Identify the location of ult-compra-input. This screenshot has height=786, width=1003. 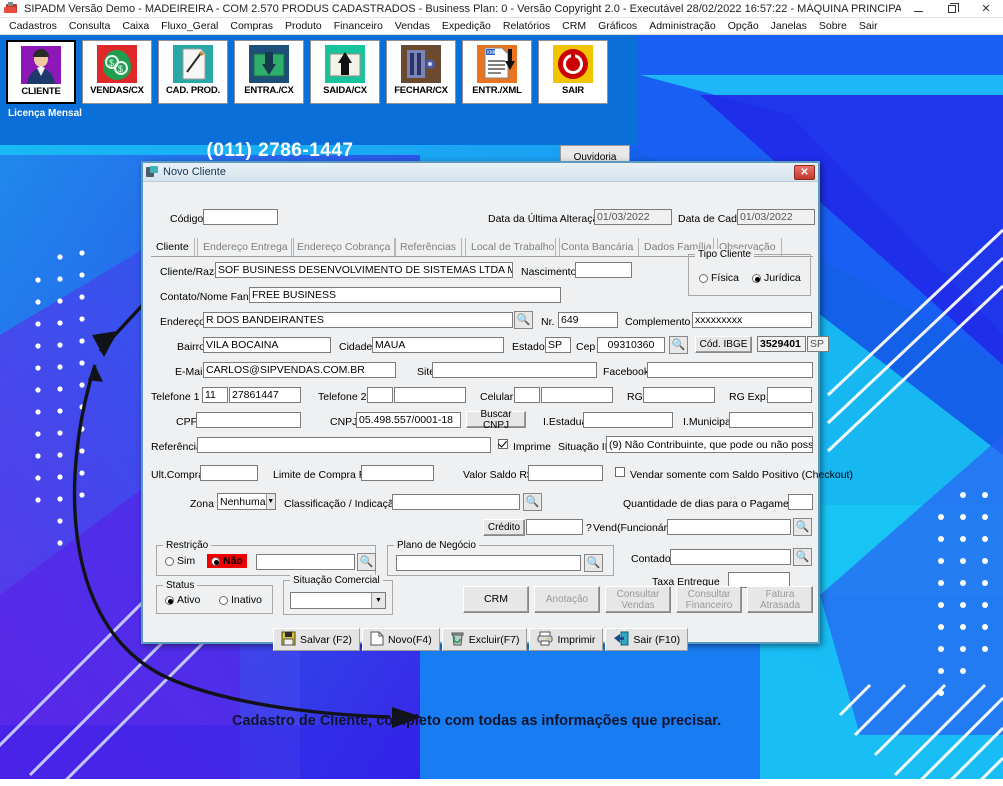
(229, 473).